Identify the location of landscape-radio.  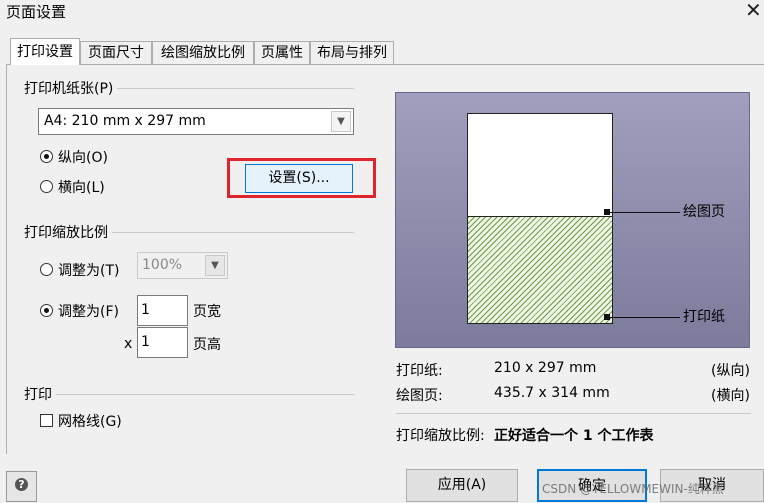
(46, 186).